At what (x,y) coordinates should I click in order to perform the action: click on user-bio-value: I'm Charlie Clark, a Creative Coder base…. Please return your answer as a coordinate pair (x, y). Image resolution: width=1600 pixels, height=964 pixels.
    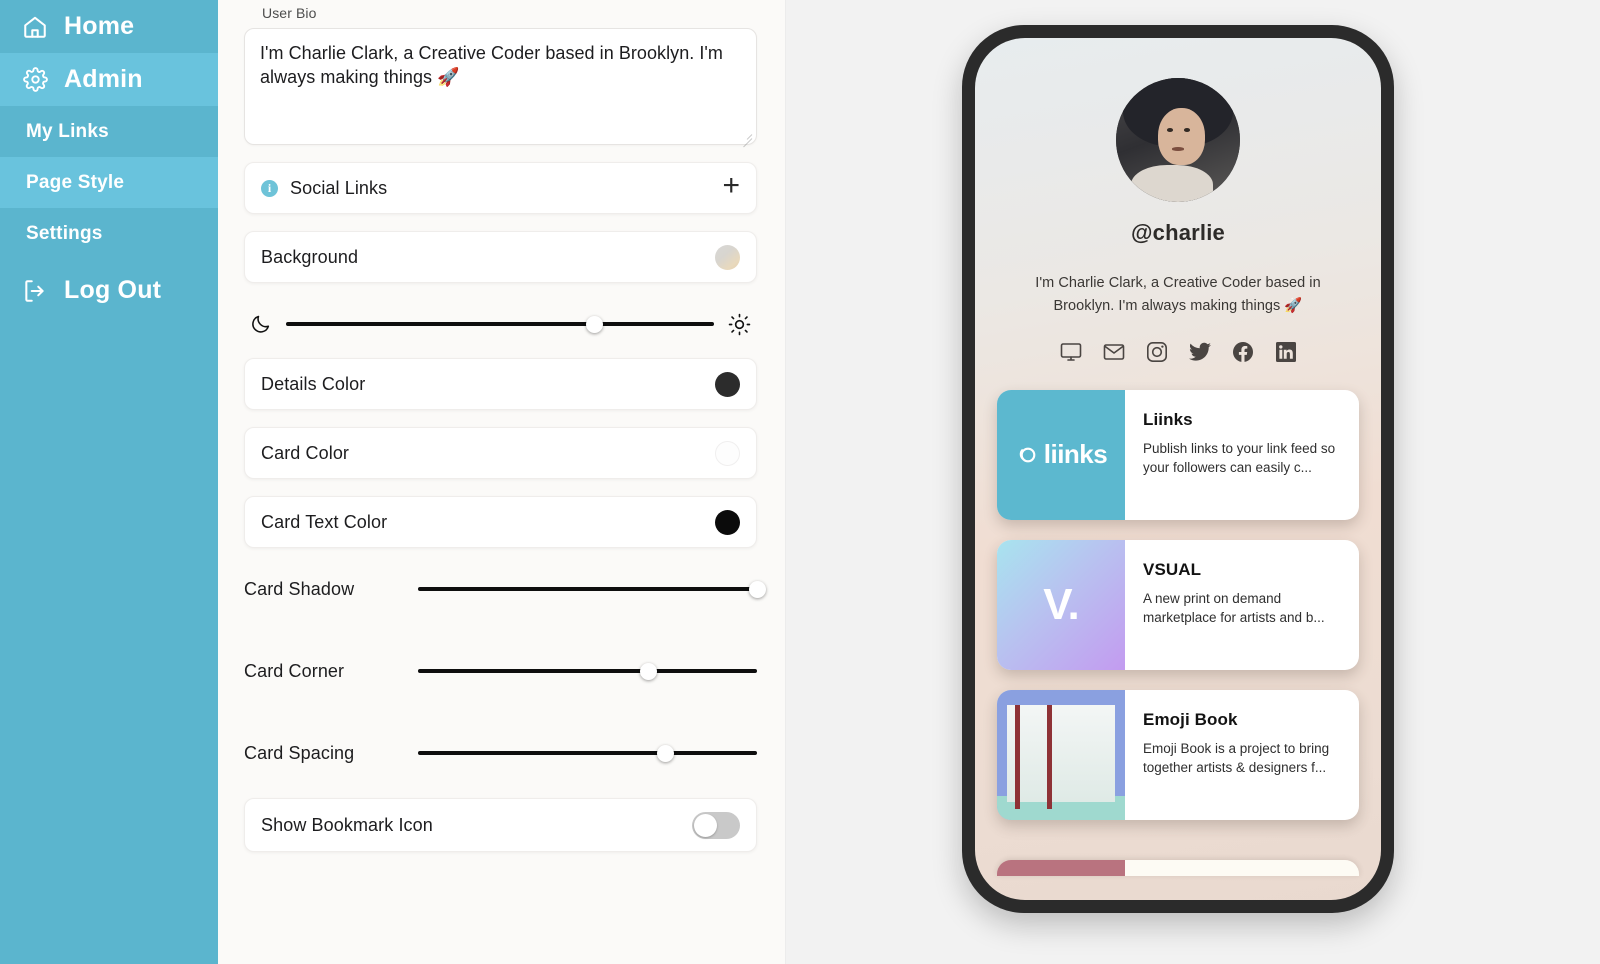
    Looking at the image, I should click on (491, 65).